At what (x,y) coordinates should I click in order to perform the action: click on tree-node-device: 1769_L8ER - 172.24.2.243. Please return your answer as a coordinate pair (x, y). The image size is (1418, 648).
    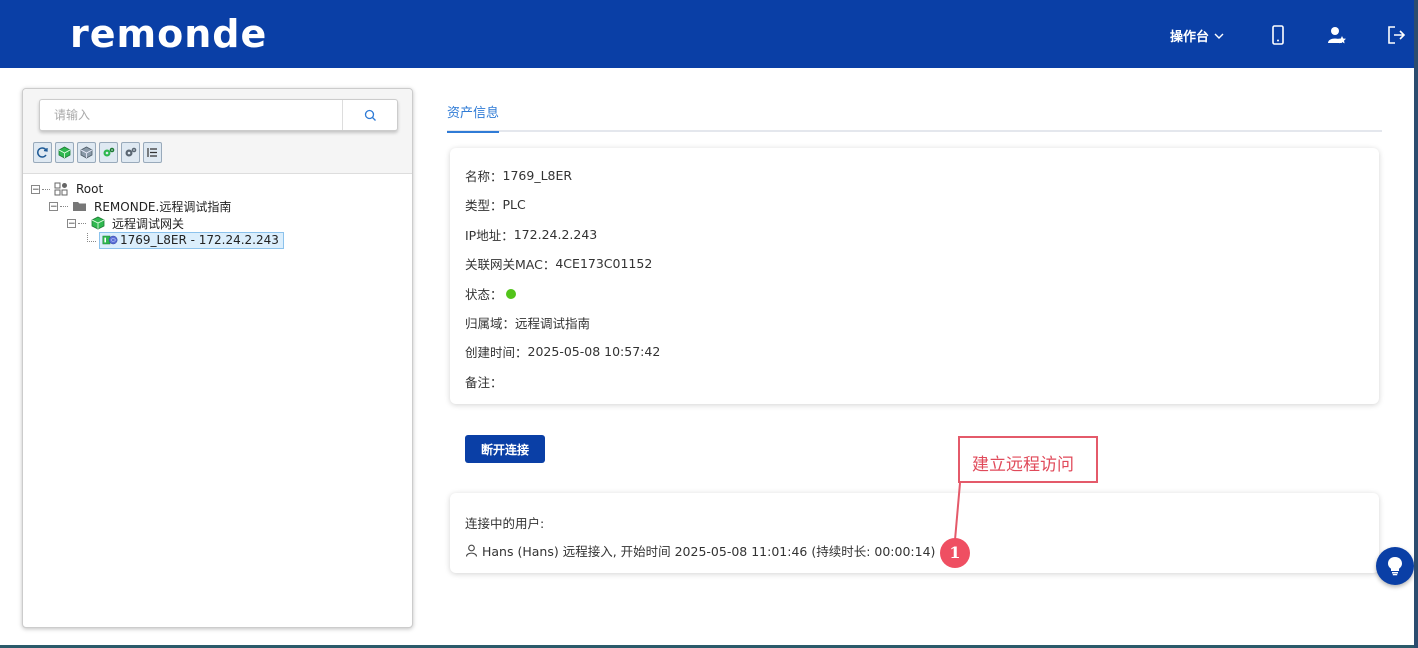
    Looking at the image, I should click on (185, 240).